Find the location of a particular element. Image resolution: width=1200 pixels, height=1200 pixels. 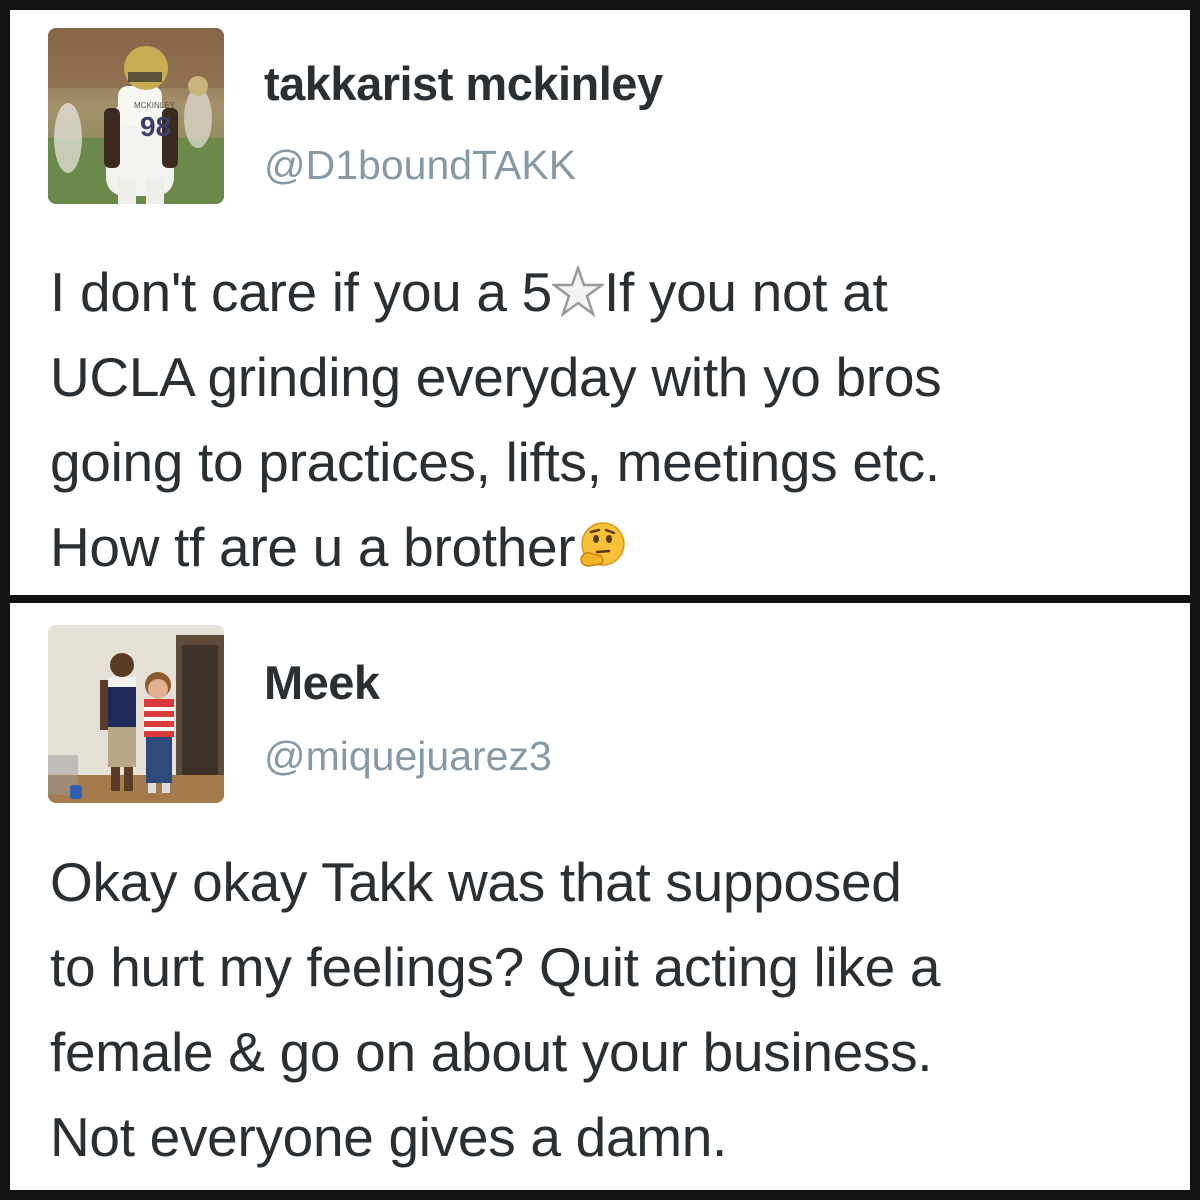

tweet-line: I don't care if you a 5 If you not at is located at coordinates (469, 292).